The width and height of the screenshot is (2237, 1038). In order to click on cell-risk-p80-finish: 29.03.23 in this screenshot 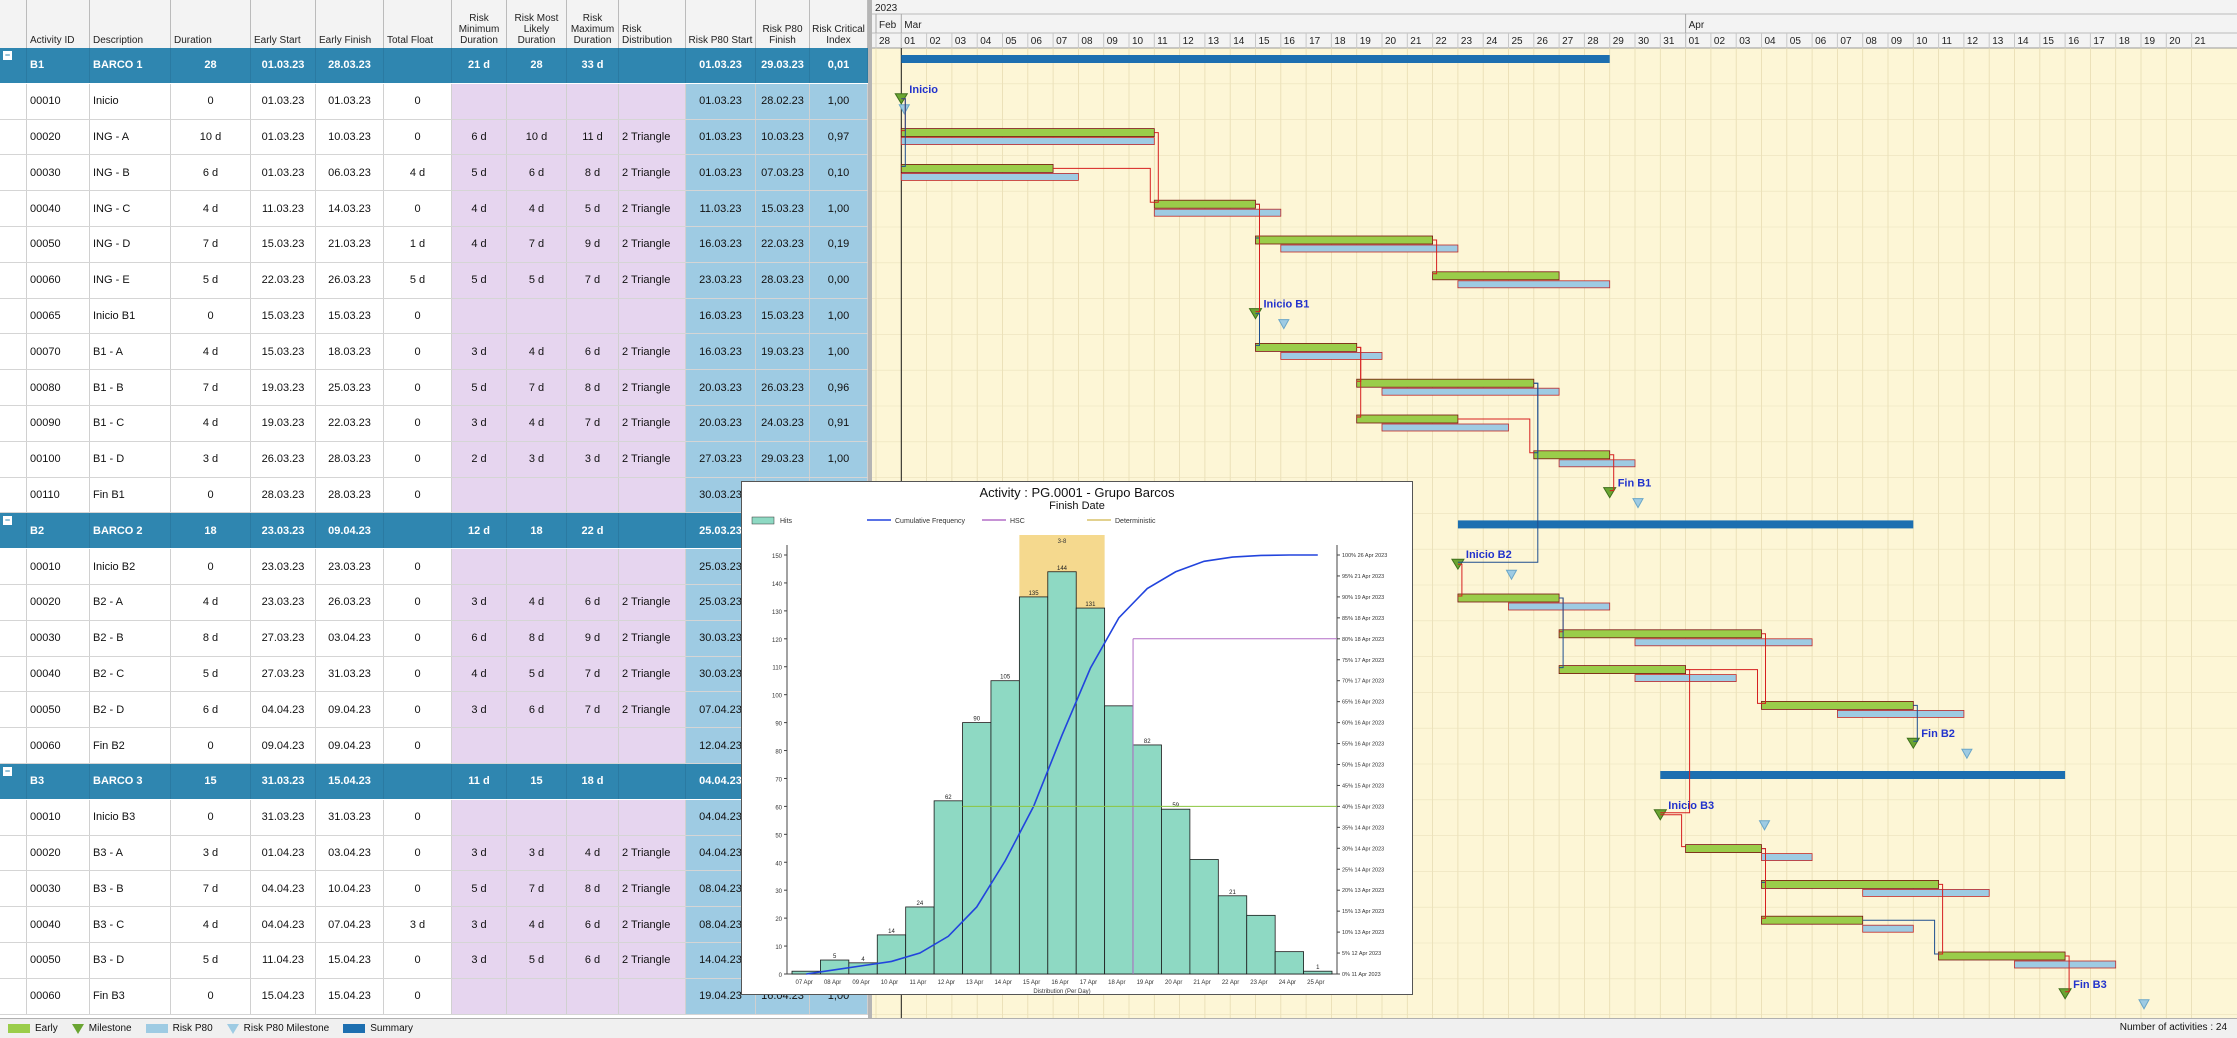, I will do `click(783, 65)`.